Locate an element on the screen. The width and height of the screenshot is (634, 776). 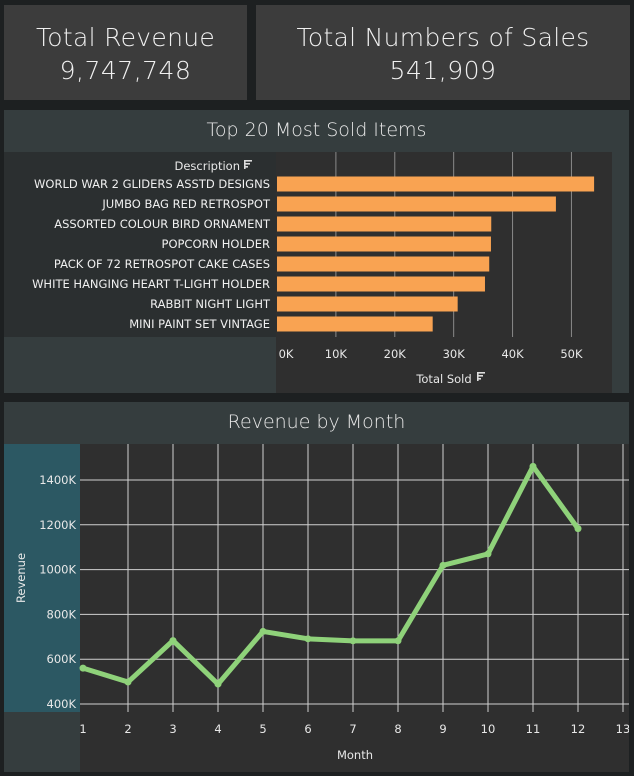
kpi-total-sales: Total Numbers of Sales 541,909 is located at coordinates (443, 52).